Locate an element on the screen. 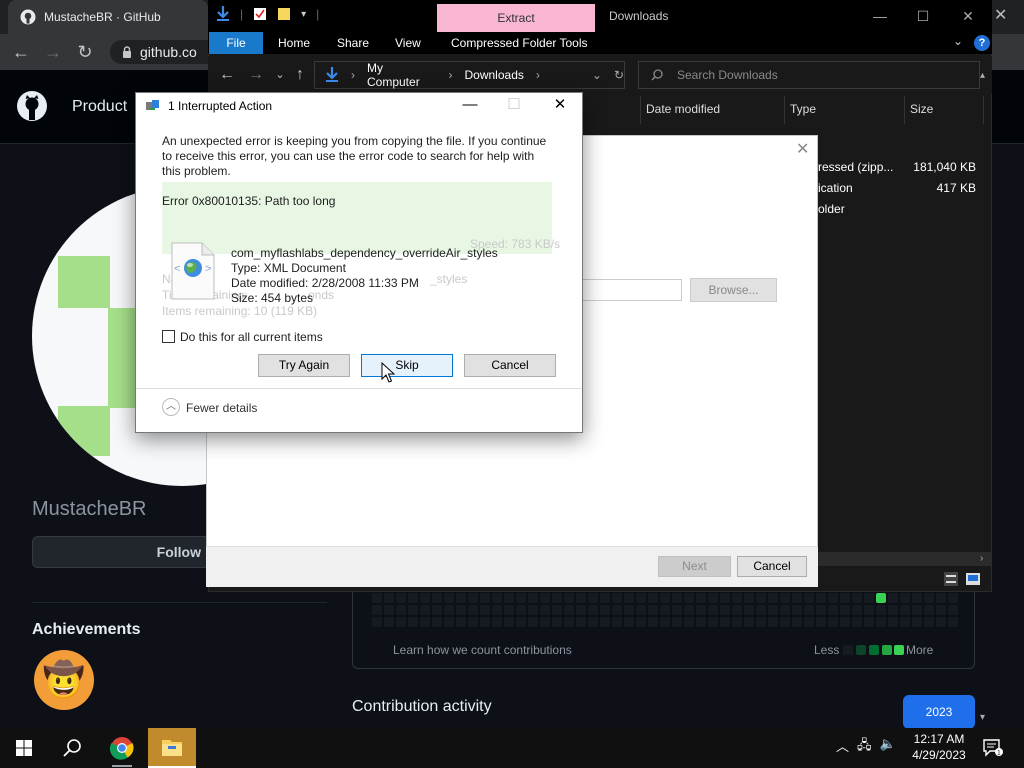 This screenshot has width=1024, height=768. column-date-modified: Date modified is located at coordinates (683, 109).